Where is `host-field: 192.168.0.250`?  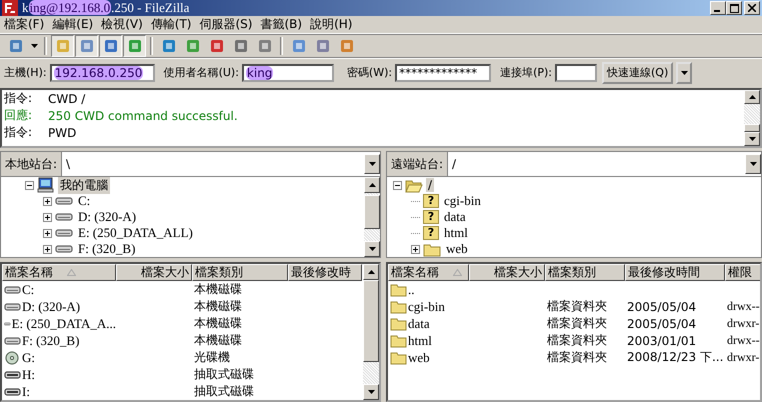 host-field: 192.168.0.250 is located at coordinates (102, 73).